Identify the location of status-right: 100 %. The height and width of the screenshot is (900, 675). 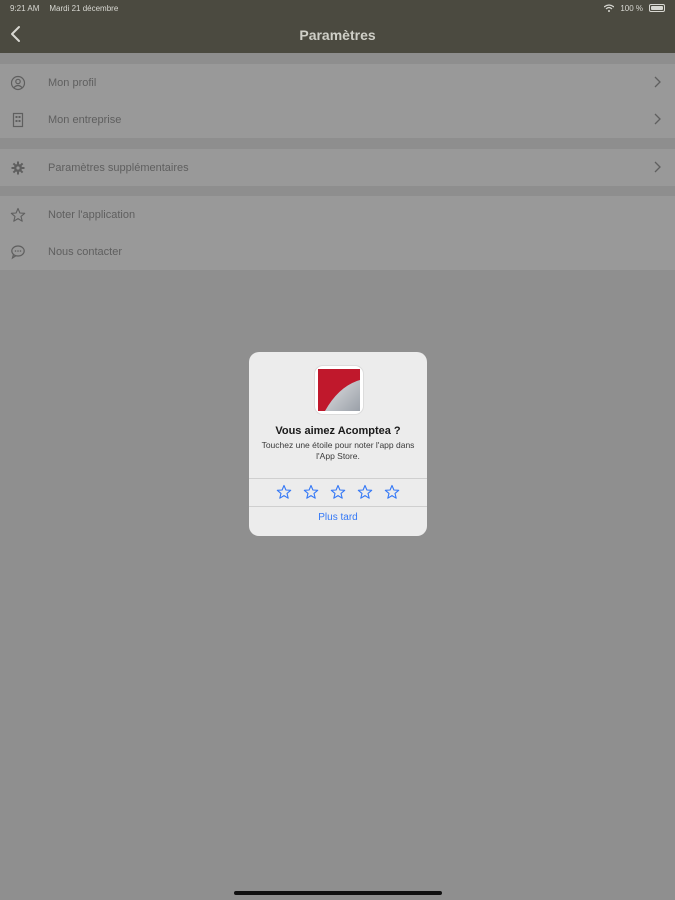
(634, 8).